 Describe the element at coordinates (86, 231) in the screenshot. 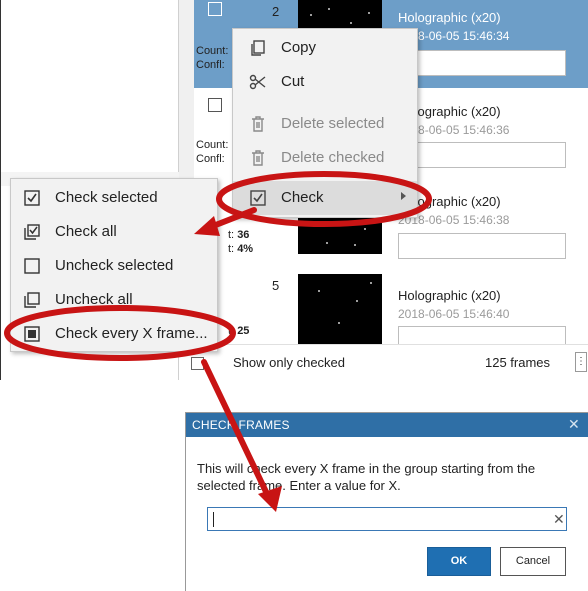

I see `submenu-item-label: Check all` at that location.